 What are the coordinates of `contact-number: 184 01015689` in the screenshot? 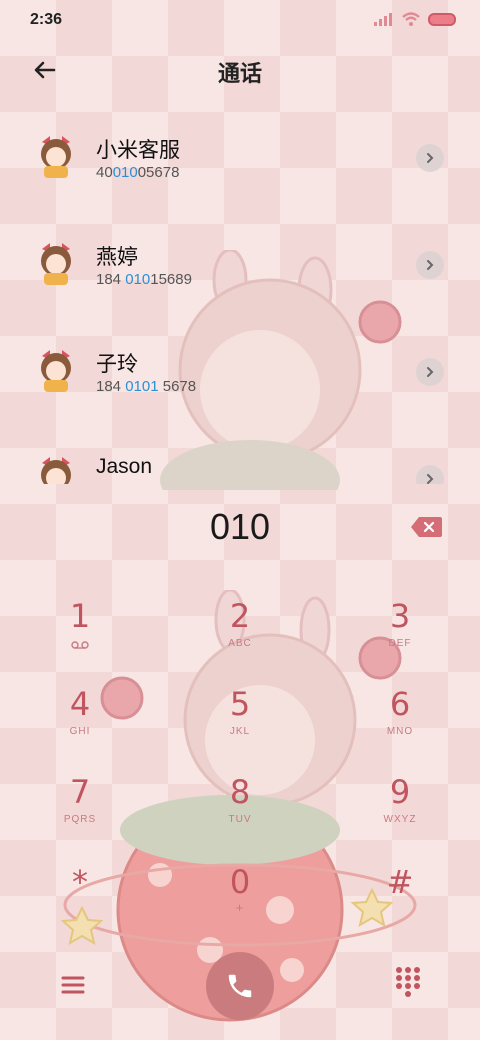 It's located at (144, 279).